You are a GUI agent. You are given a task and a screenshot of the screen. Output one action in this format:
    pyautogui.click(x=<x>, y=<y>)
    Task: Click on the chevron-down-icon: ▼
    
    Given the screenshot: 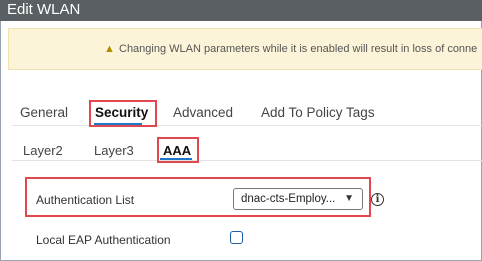 What is the action you would take?
    pyautogui.click(x=349, y=198)
    